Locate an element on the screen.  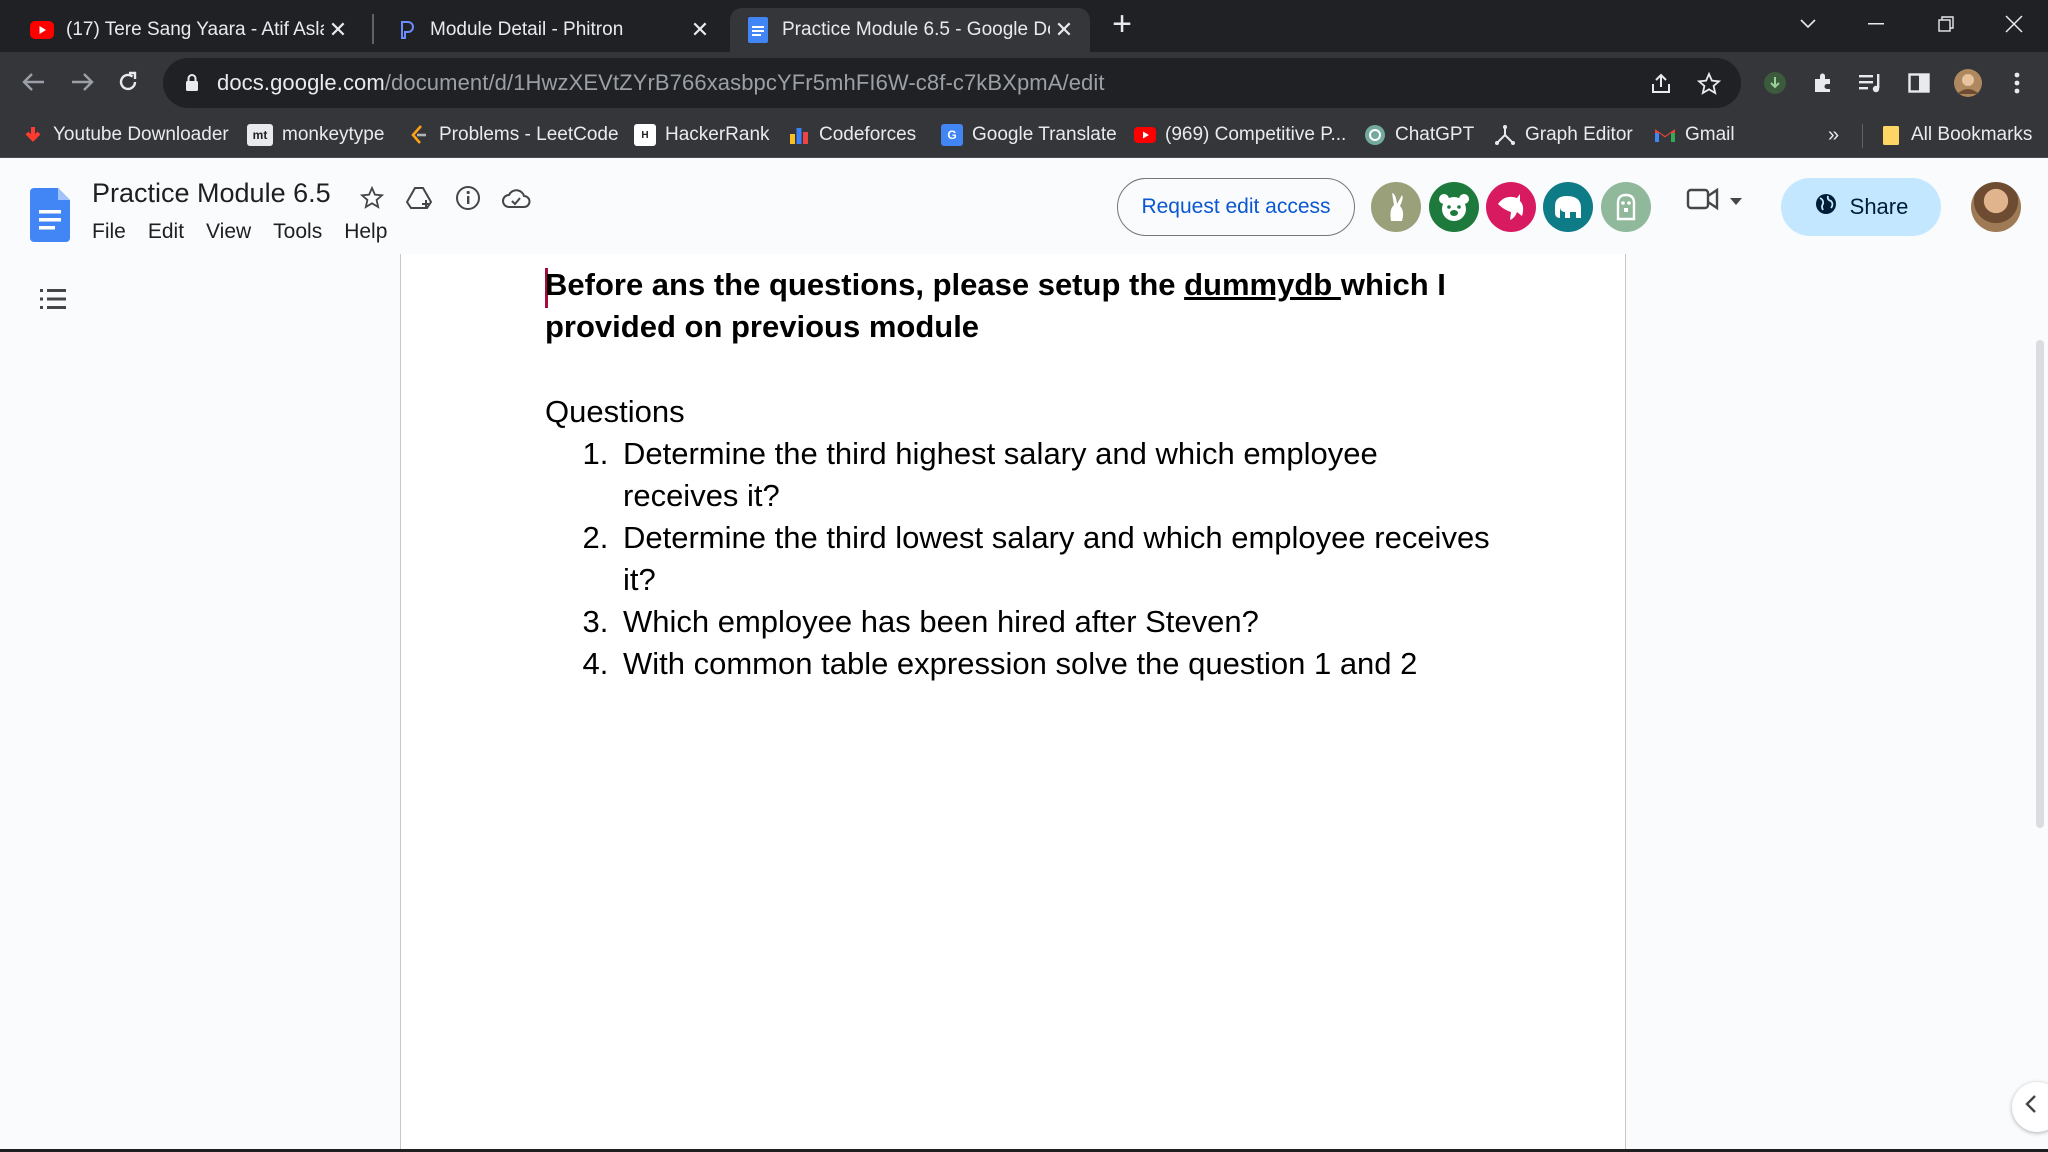
lock-icon is located at coordinates (192, 83).